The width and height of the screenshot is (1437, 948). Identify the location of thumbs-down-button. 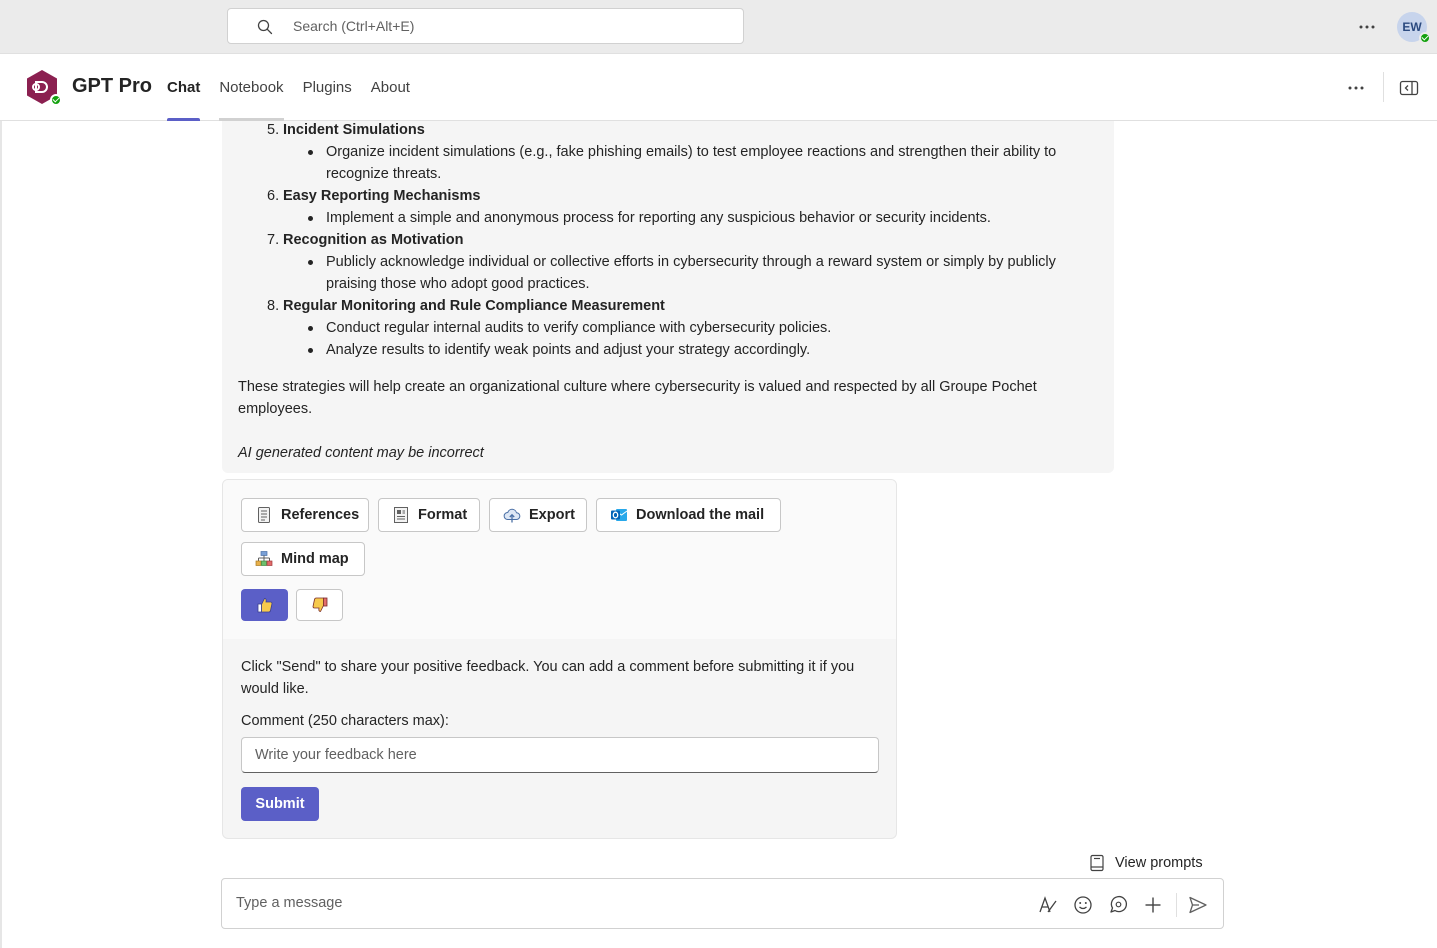
(319, 605).